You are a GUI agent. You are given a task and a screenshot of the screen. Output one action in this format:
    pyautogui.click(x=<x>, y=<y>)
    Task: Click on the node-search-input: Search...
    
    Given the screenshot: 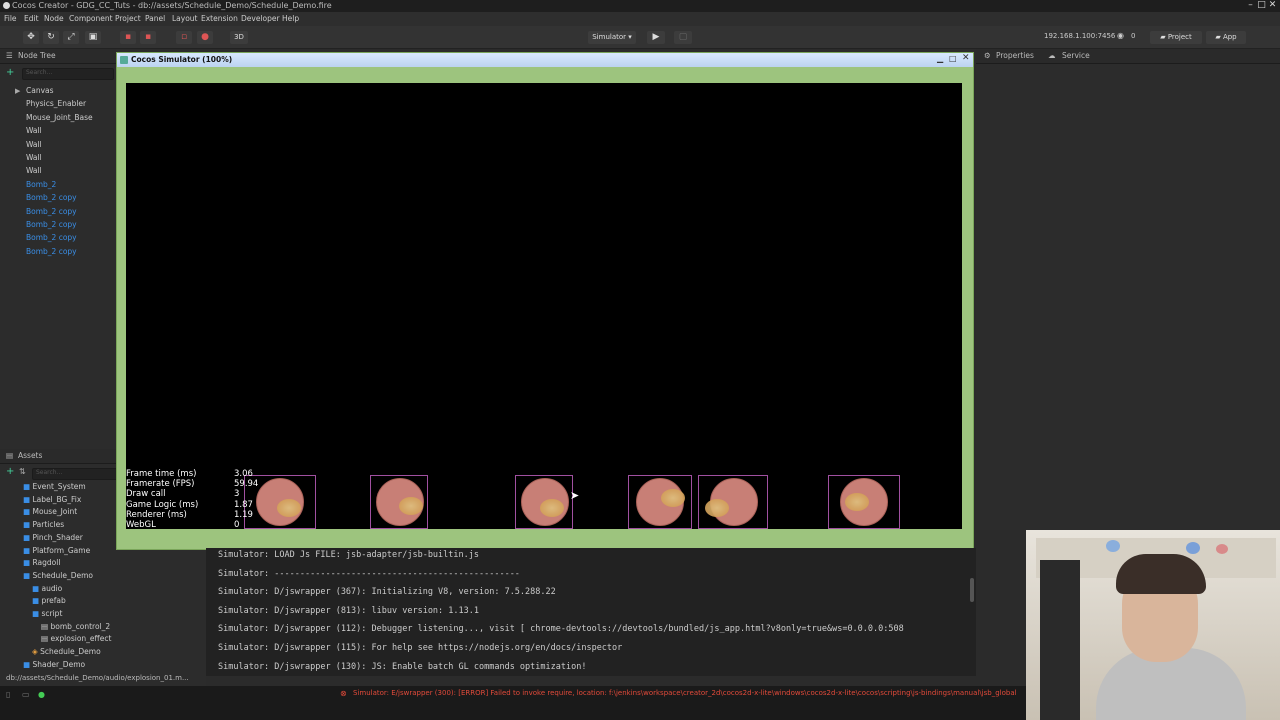 What is the action you would take?
    pyautogui.click(x=68, y=74)
    